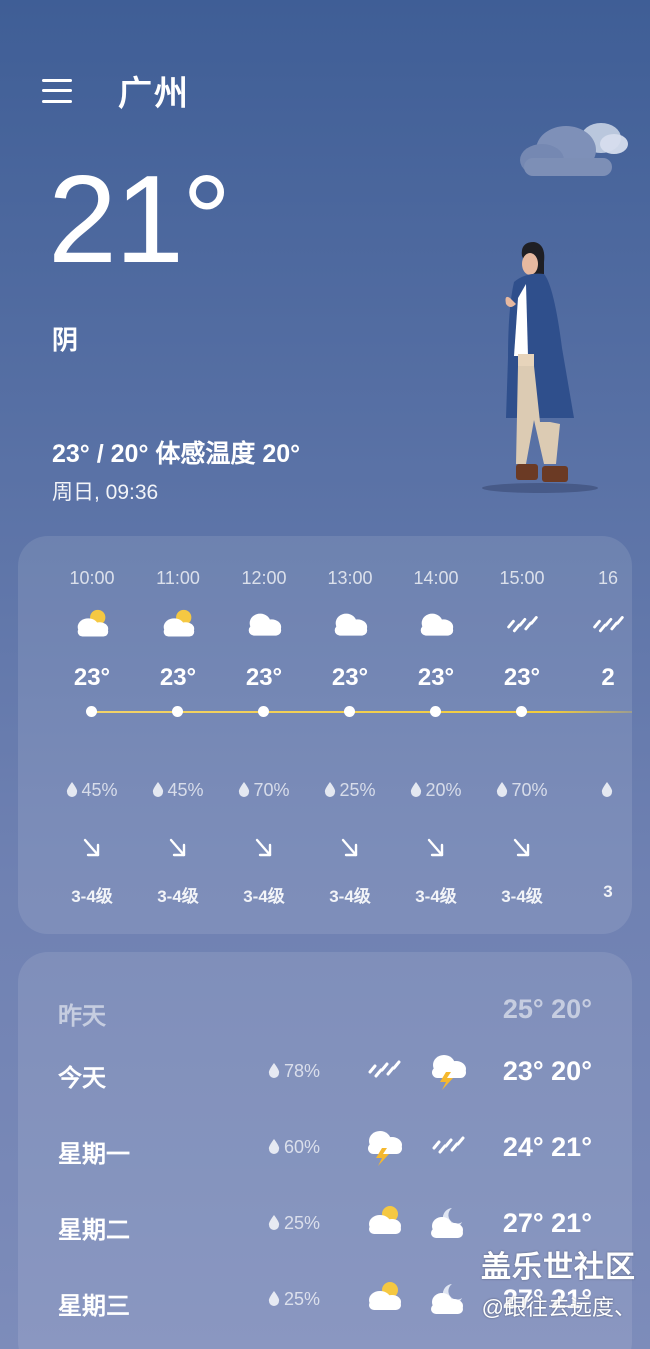 This screenshot has width=650, height=1349. Describe the element at coordinates (558, 1267) in the screenshot. I see `watermark-main: 盖乐世社区` at that location.